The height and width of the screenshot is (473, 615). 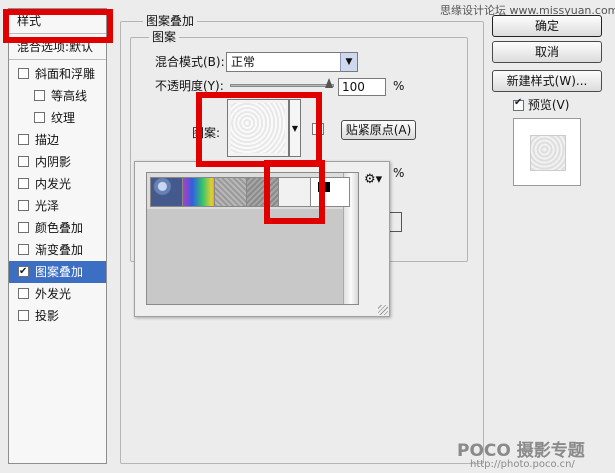 I want to click on scale-percent: %, so click(x=399, y=173).